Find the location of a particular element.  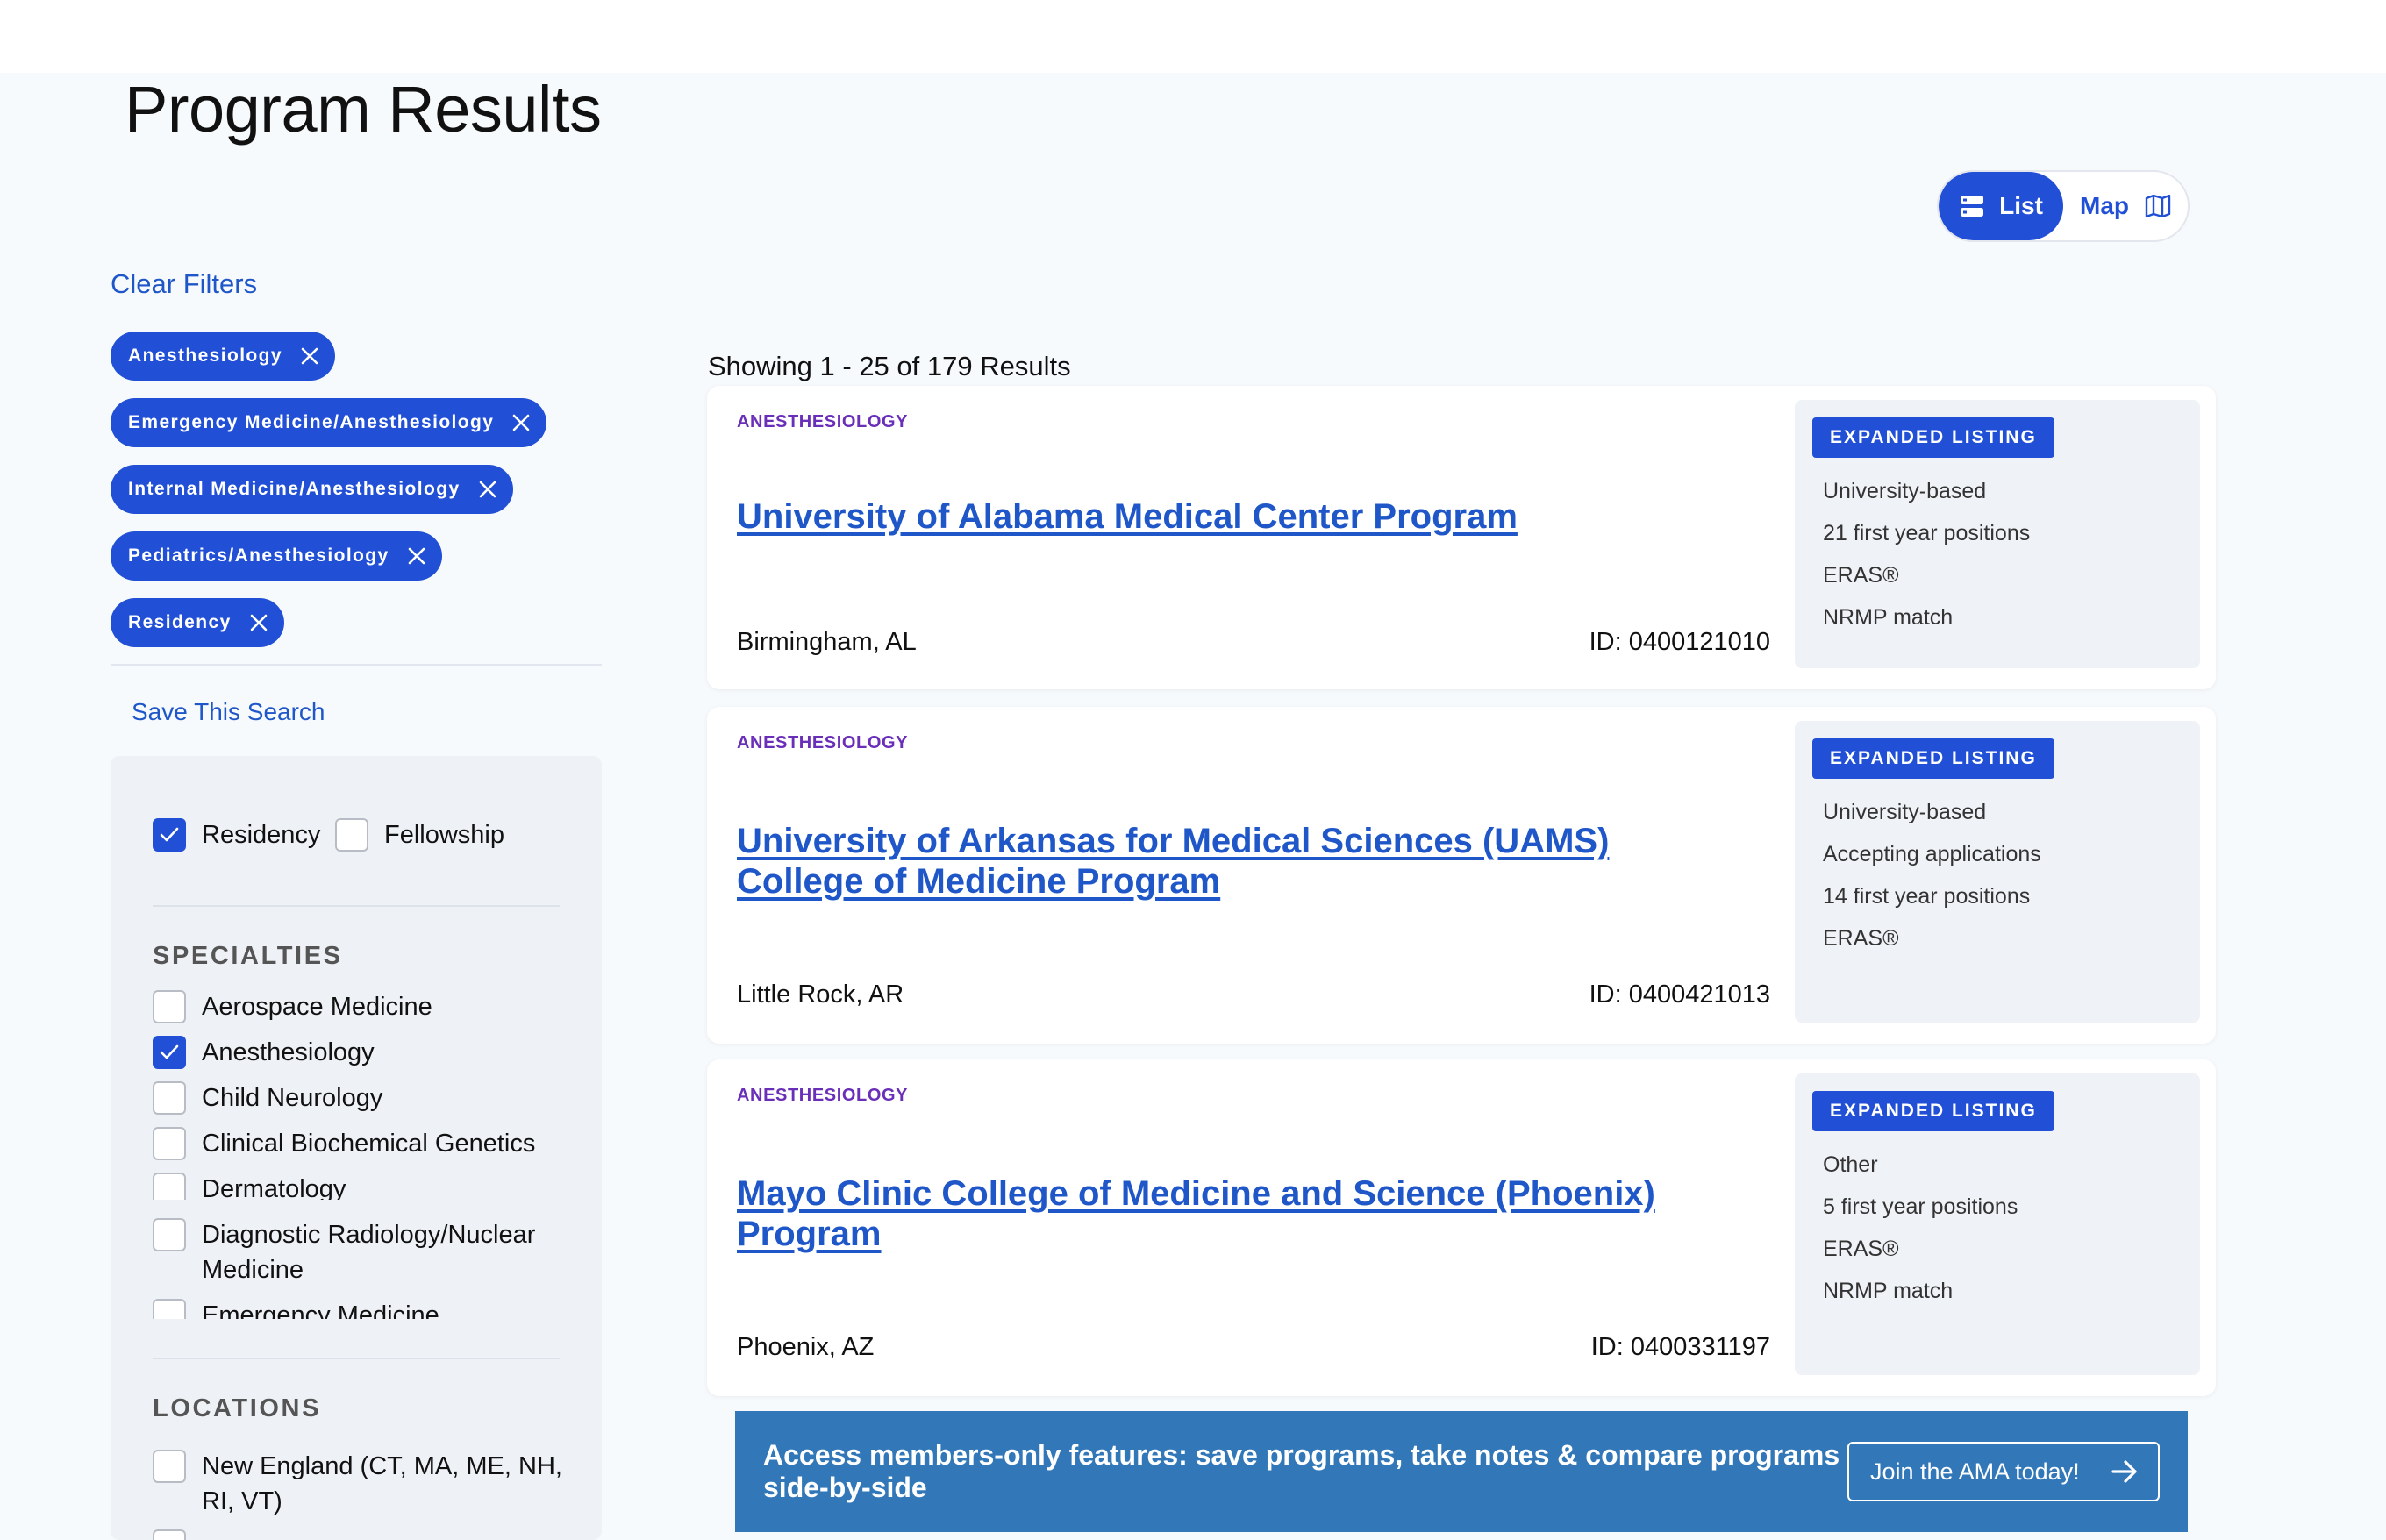

fellowship-checkbox-row: Fellowship is located at coordinates (419, 834).